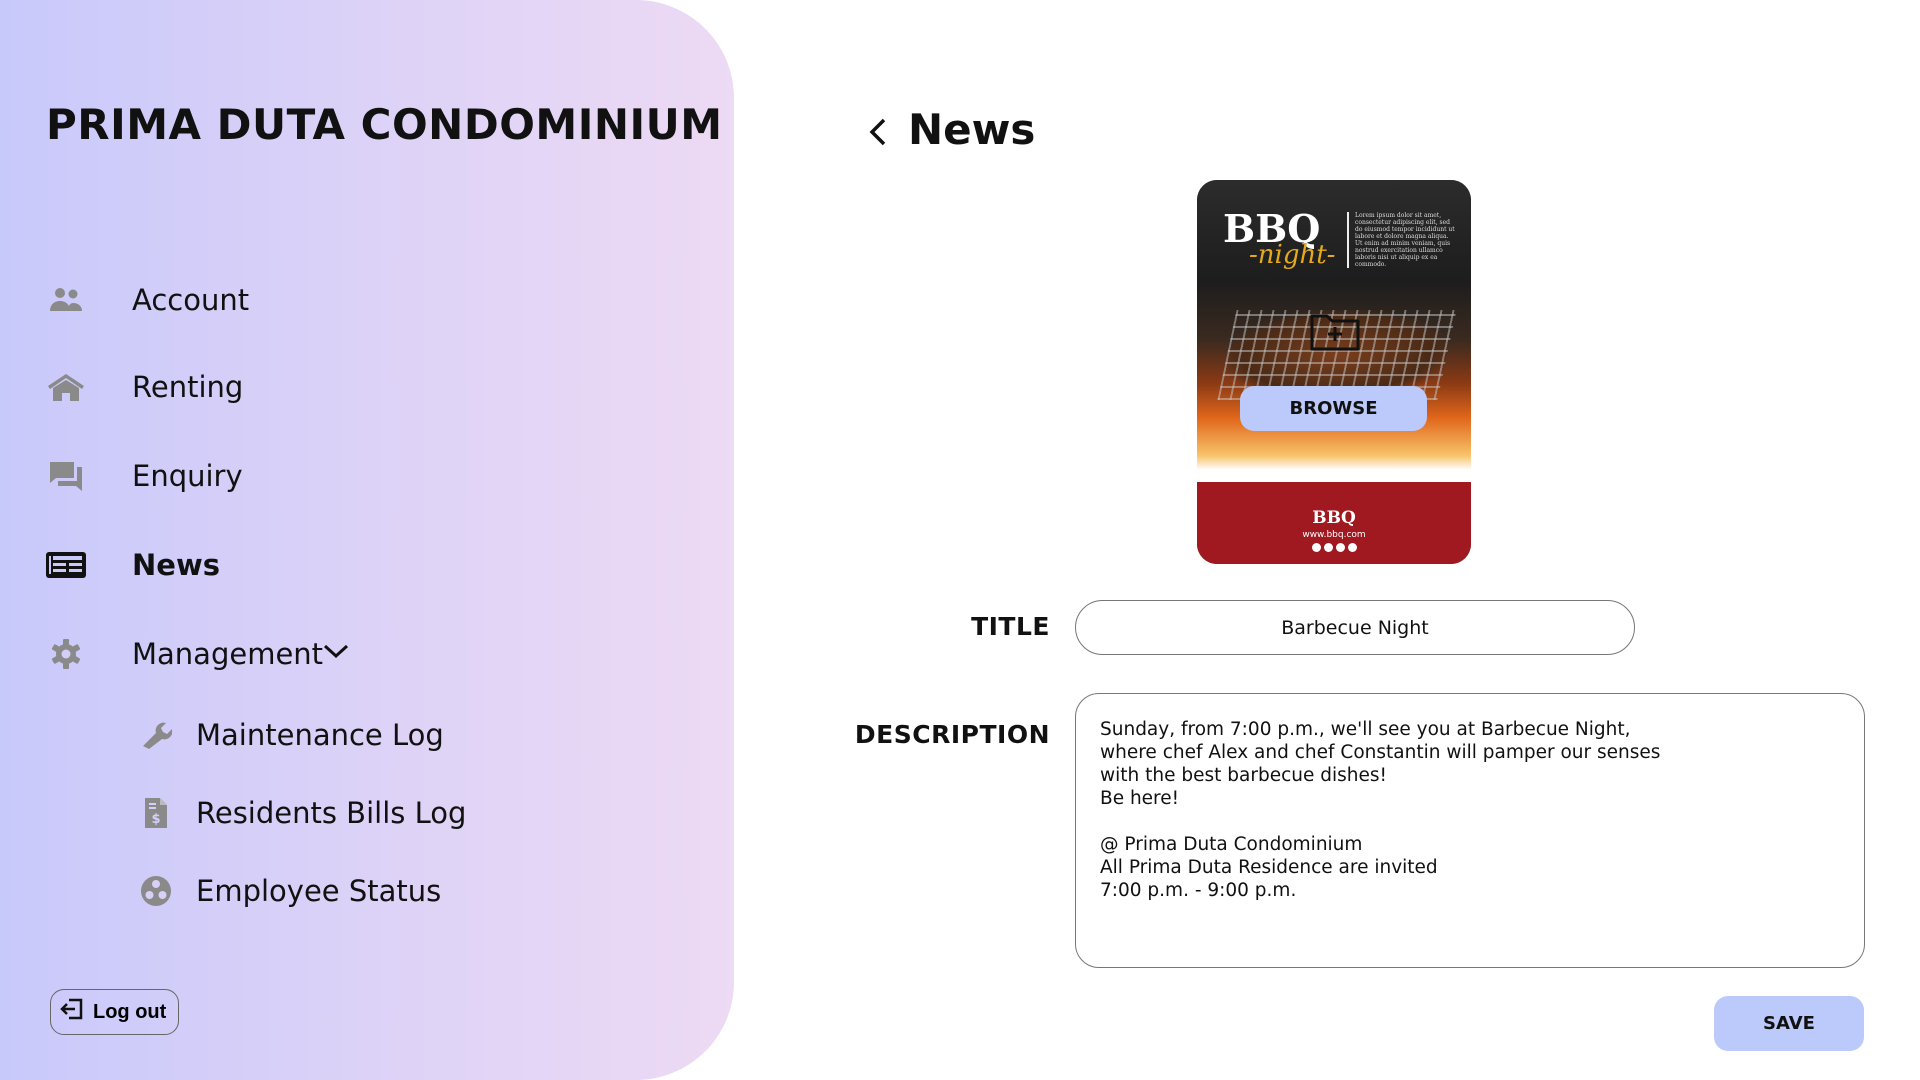  I want to click on group-icon, so click(156, 891).